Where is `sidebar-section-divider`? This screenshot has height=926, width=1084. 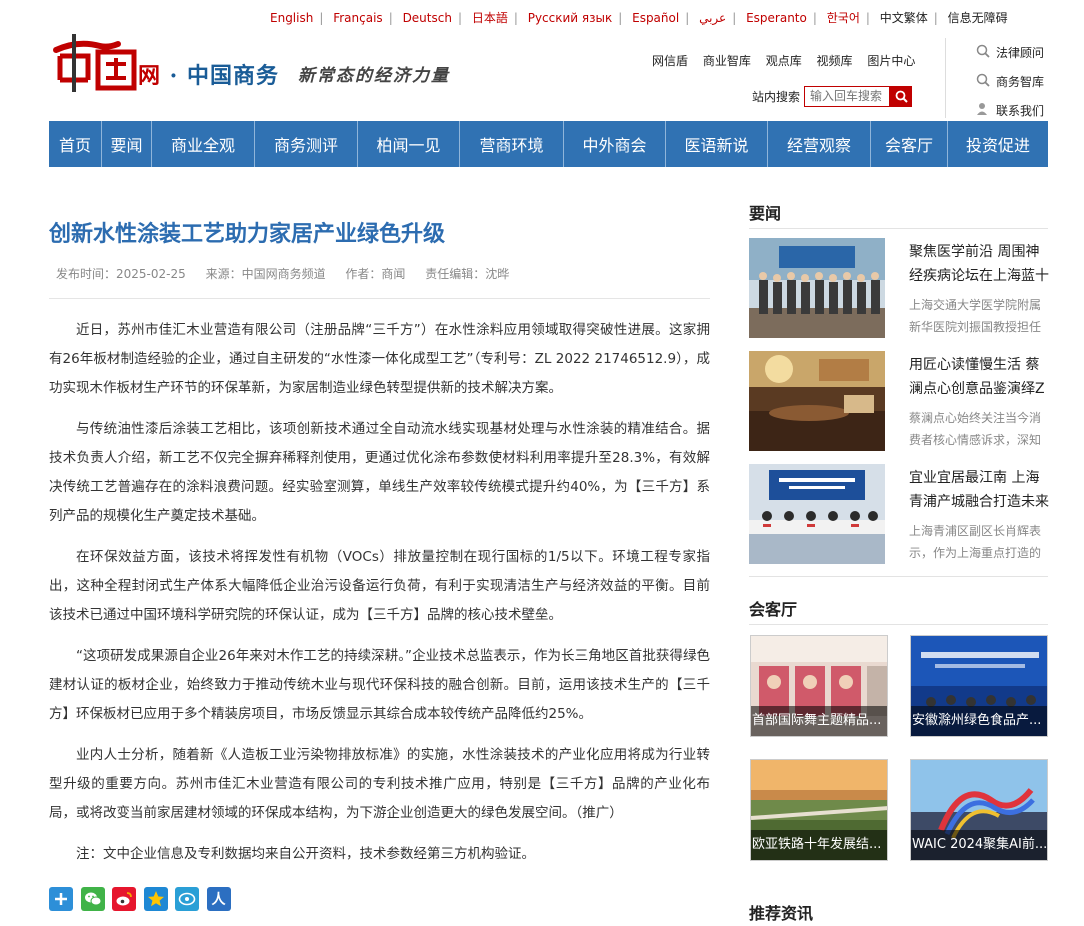 sidebar-section-divider is located at coordinates (898, 576).